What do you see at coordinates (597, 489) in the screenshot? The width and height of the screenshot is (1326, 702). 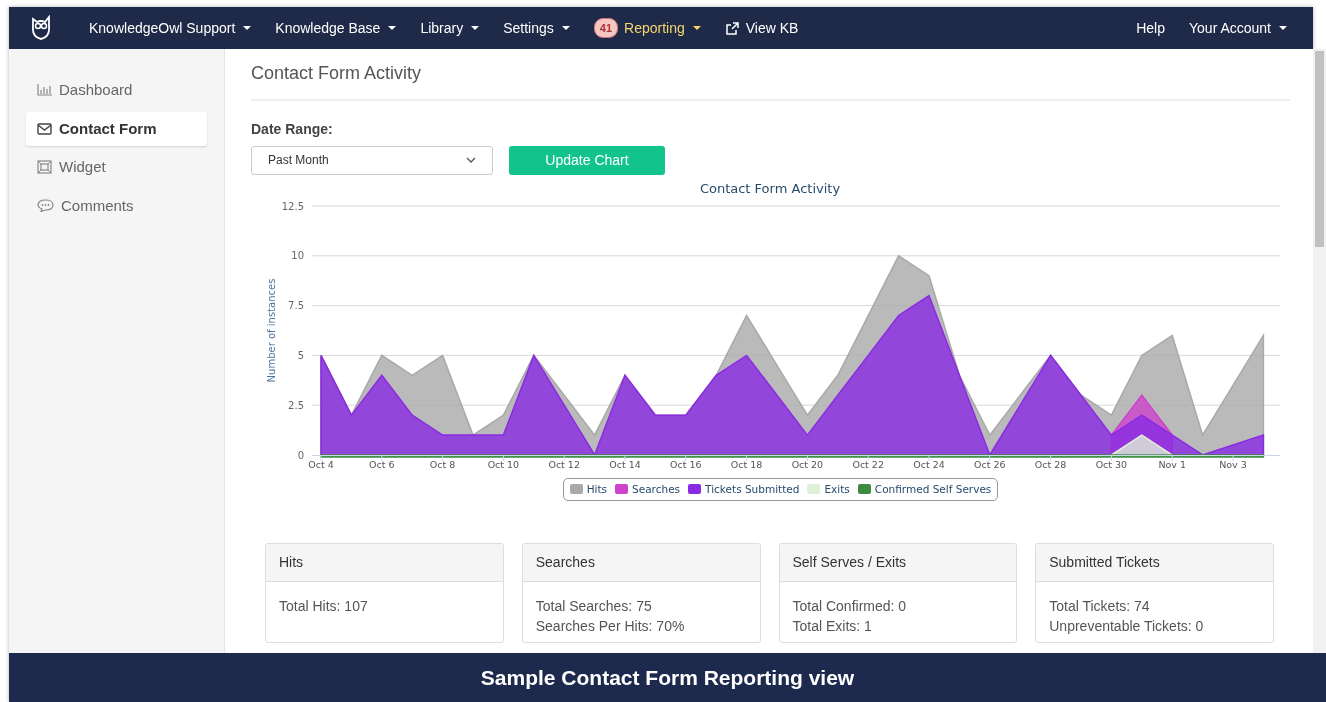 I see `legend-label: Hits` at bounding box center [597, 489].